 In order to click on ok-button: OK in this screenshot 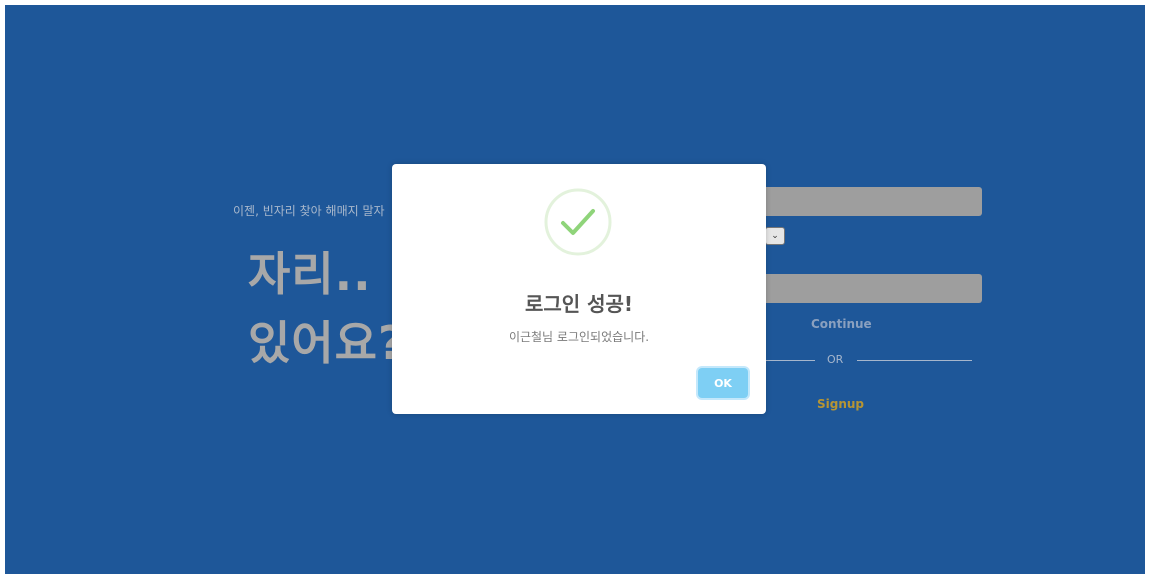, I will do `click(723, 383)`.